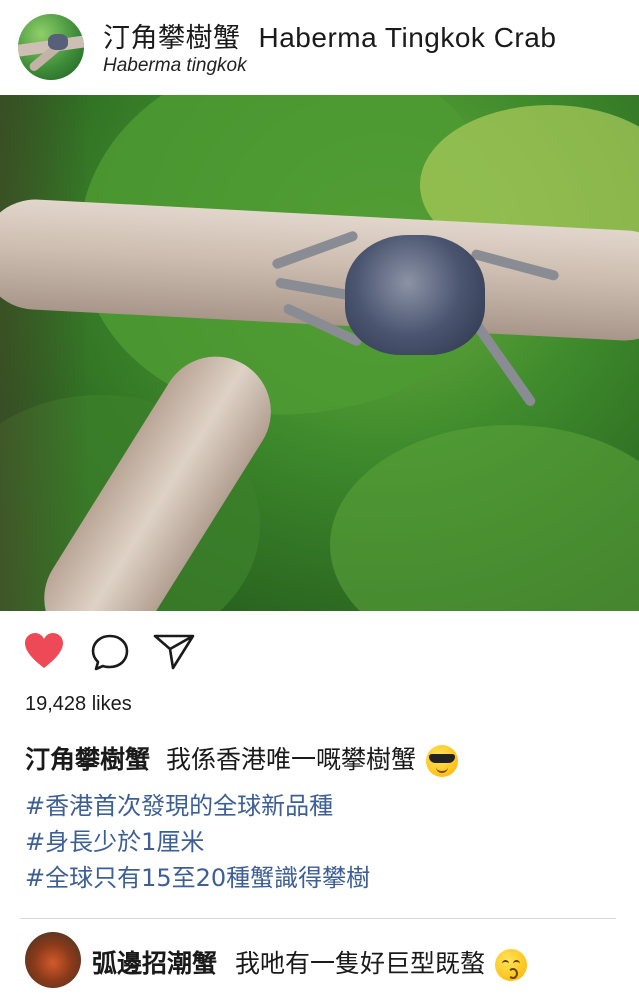 This screenshot has height=1000, width=639. Describe the element at coordinates (415, 295) in the screenshot. I see `crab` at that location.